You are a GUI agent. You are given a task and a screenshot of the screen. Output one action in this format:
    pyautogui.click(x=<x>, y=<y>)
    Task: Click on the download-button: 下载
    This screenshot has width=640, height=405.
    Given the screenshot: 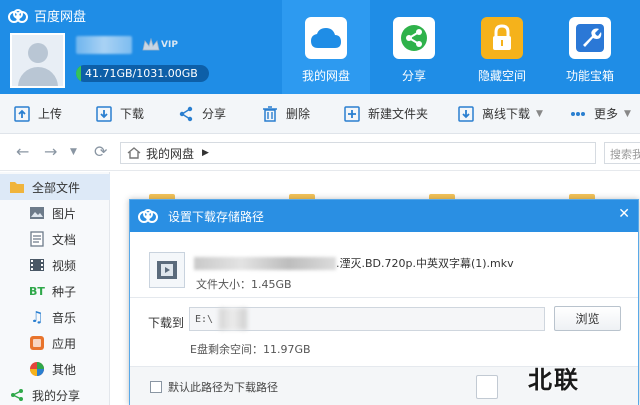 What is the action you would take?
    pyautogui.click(x=120, y=113)
    